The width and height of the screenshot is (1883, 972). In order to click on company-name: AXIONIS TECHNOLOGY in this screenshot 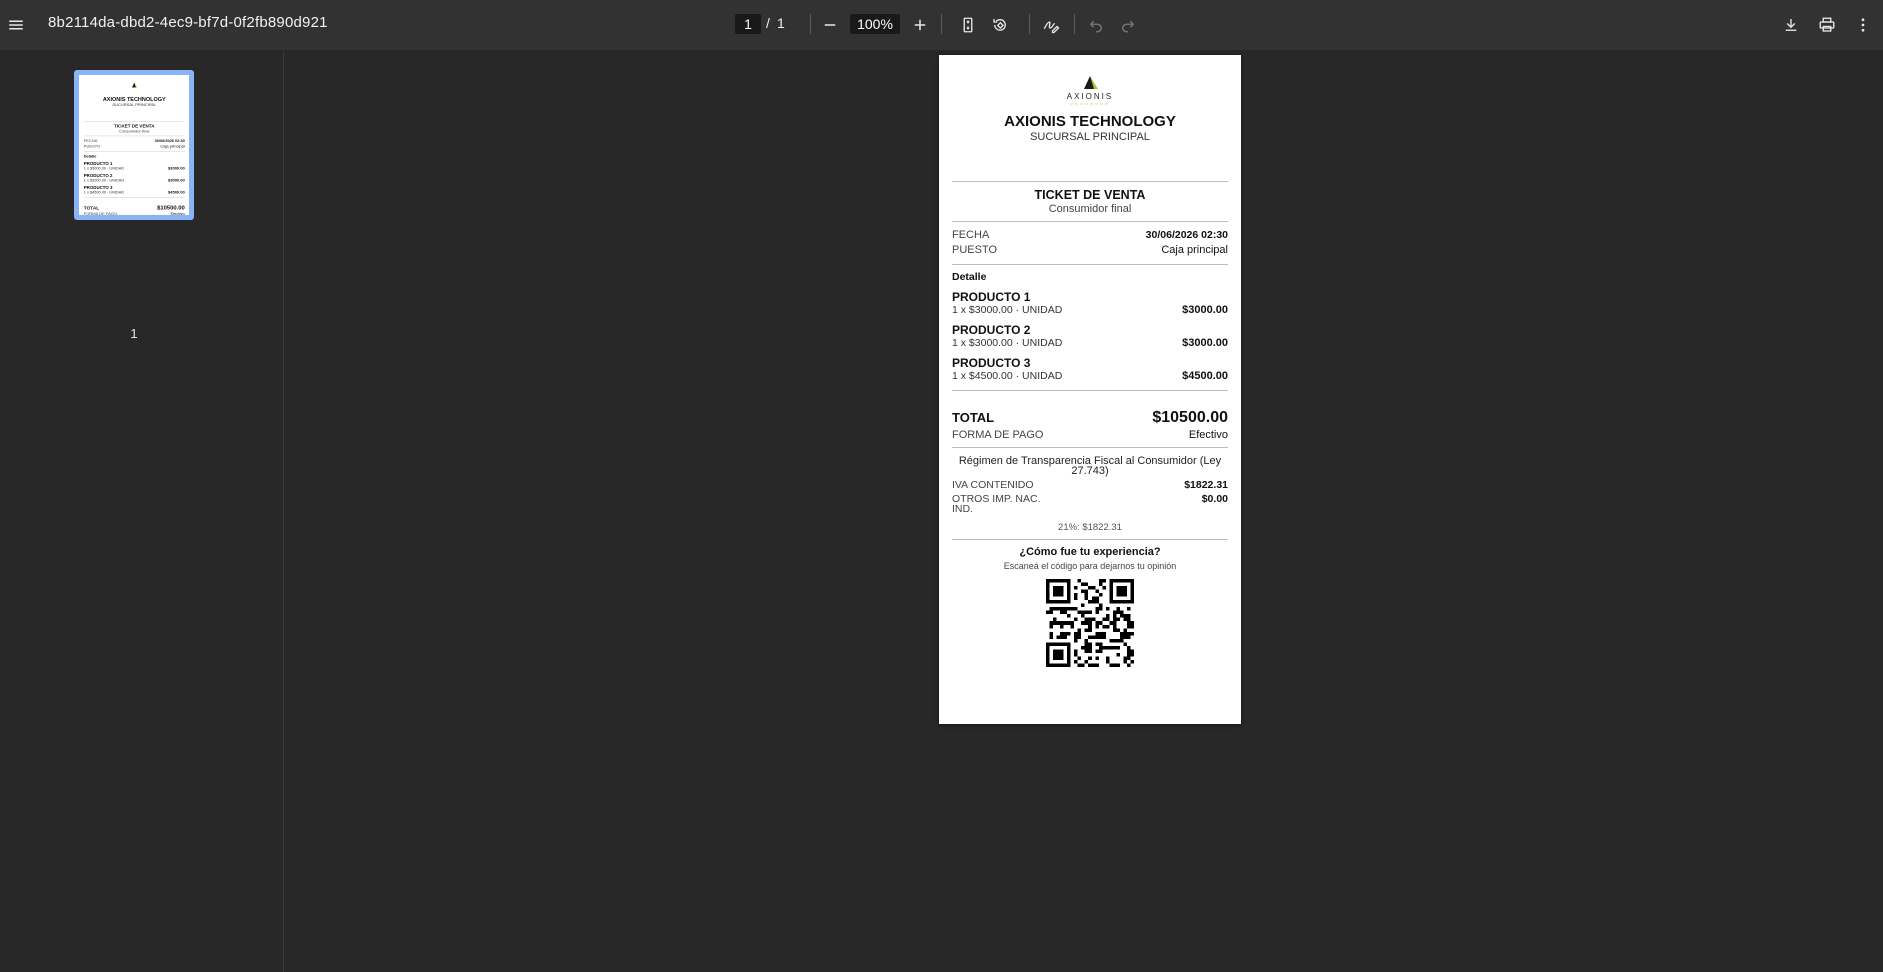, I will do `click(1090, 121)`.